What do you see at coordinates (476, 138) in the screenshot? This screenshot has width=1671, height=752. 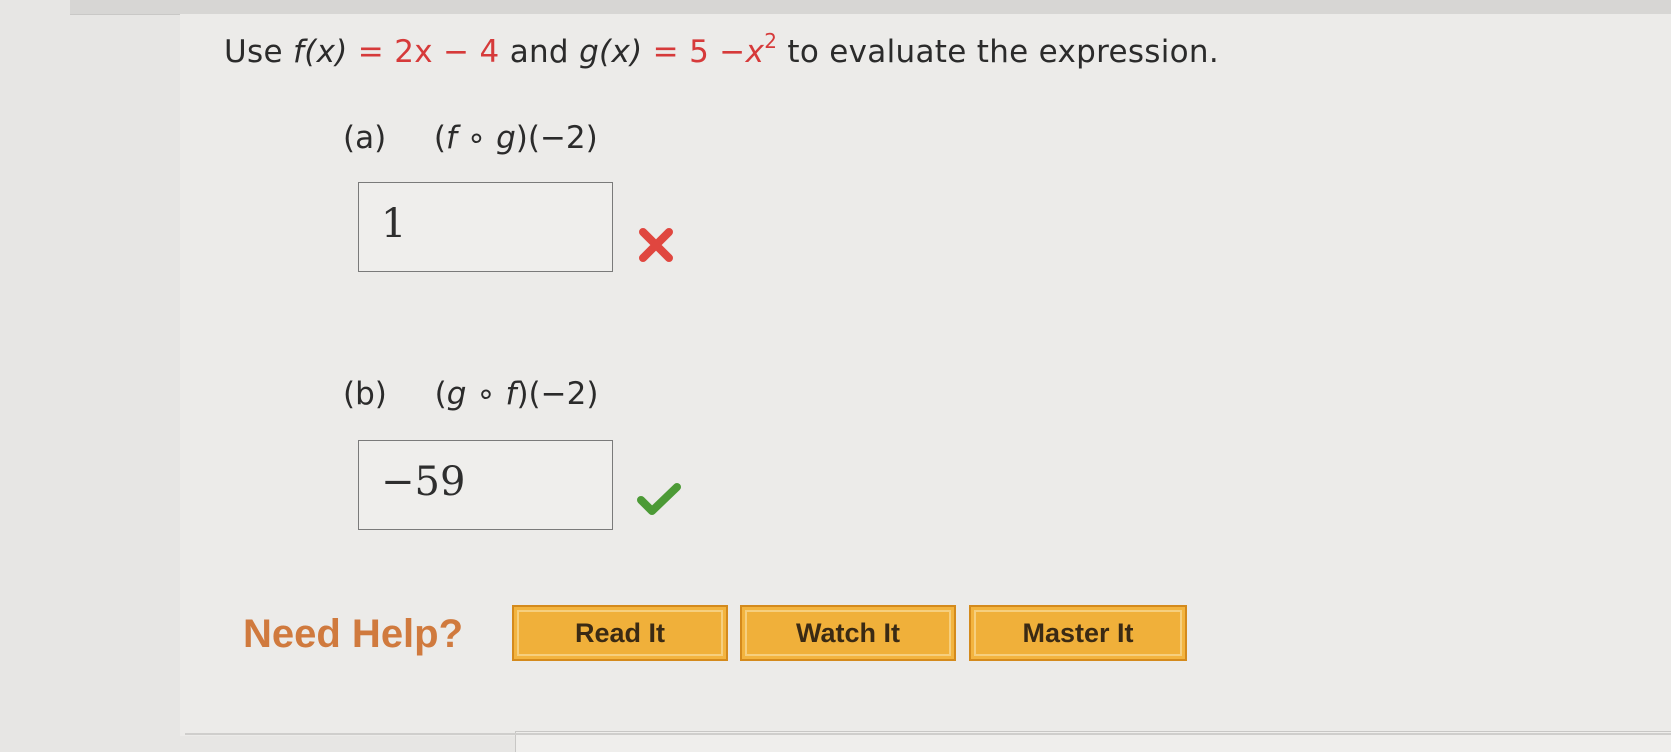 I see `part-a-compose: ∘` at bounding box center [476, 138].